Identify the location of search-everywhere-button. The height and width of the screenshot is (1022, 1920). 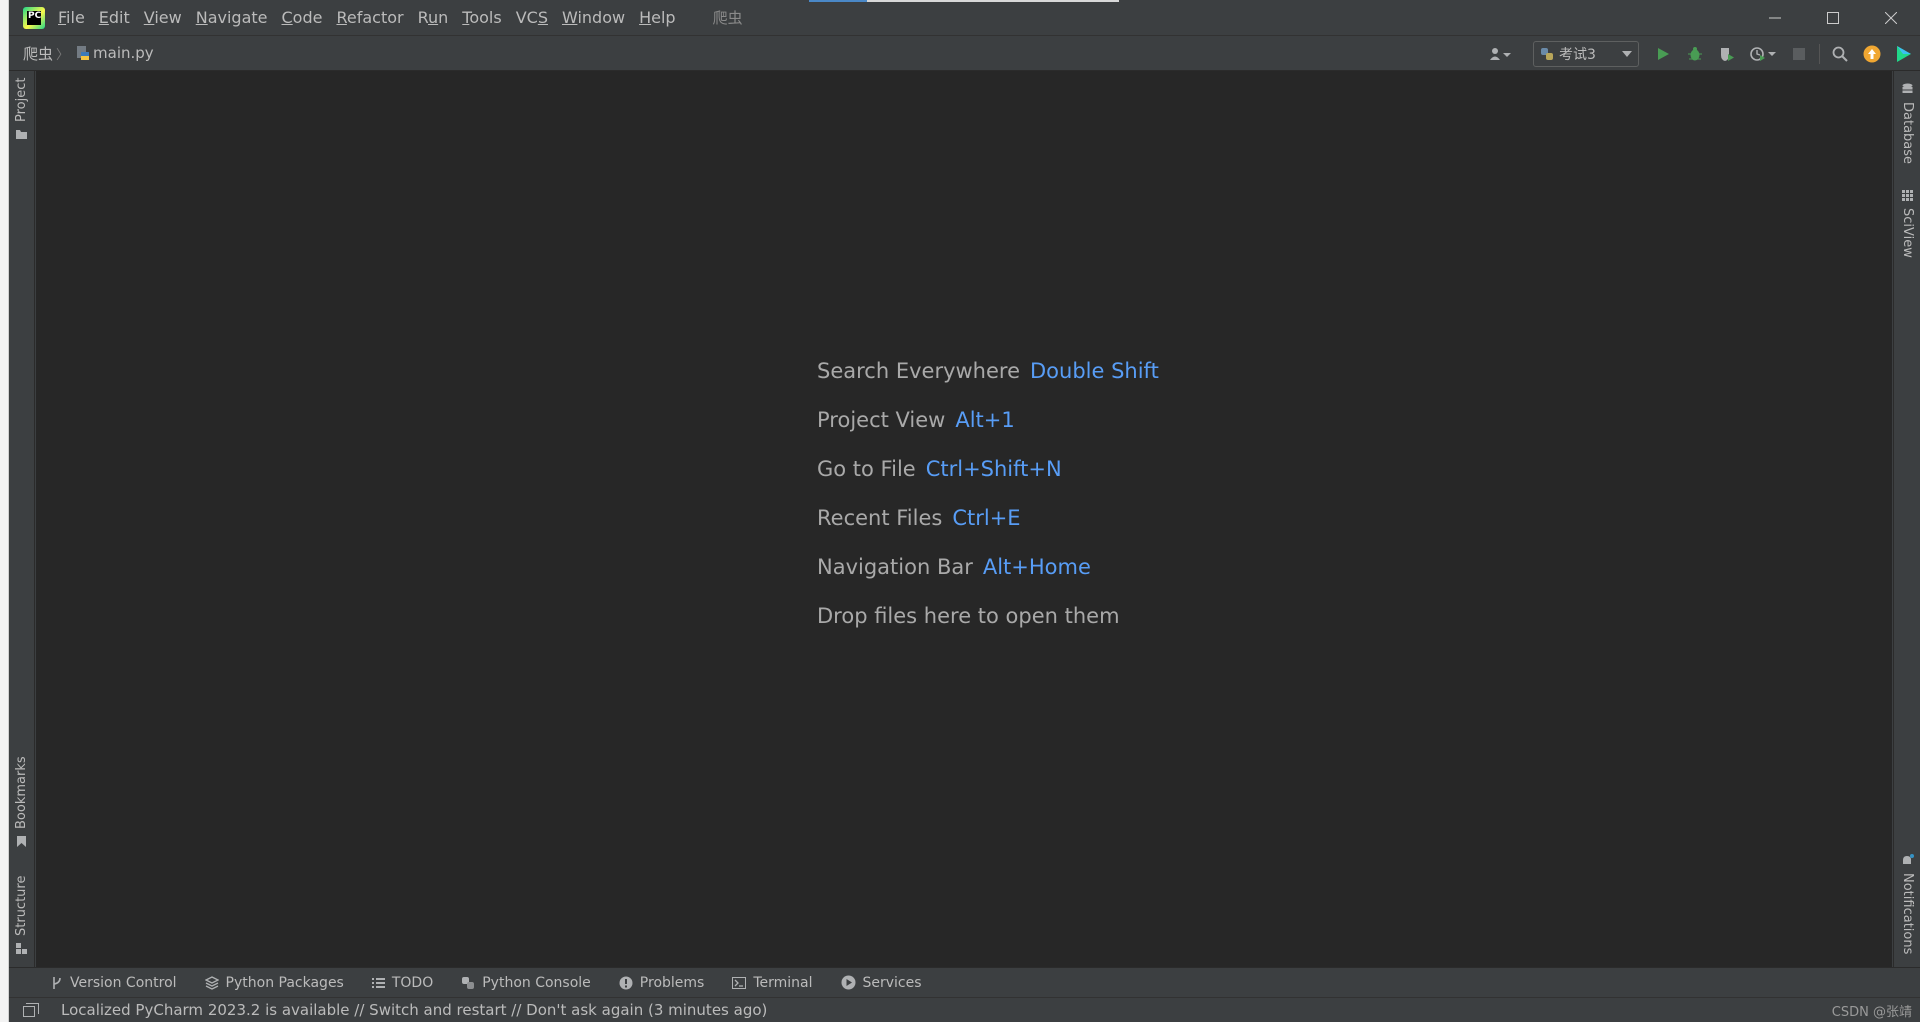
(1840, 54).